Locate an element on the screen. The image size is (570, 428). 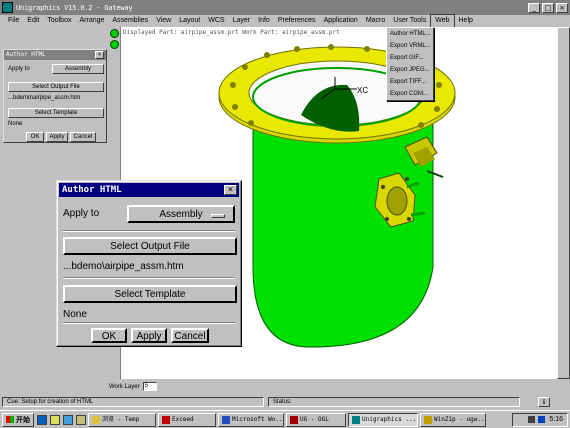
menu-user-tools: User Tools is located at coordinates (409, 21).